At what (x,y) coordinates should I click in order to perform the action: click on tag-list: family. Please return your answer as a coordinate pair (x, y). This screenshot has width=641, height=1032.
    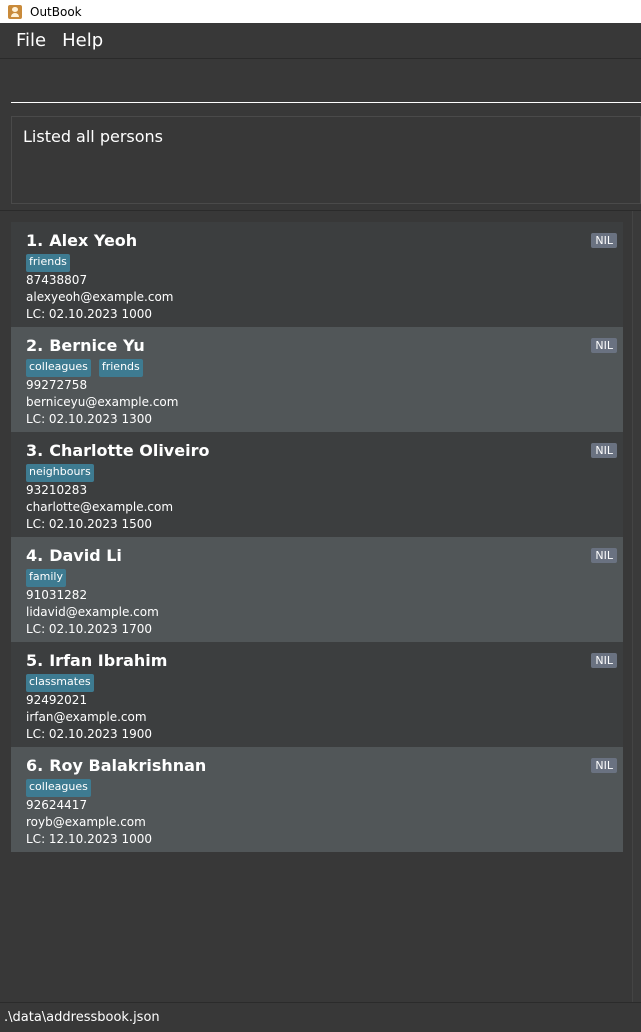
    Looking at the image, I should click on (317, 578).